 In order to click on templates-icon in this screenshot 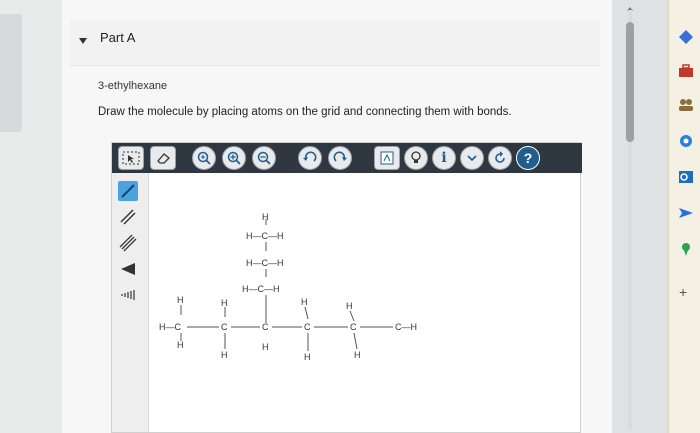, I will do `click(387, 158)`.